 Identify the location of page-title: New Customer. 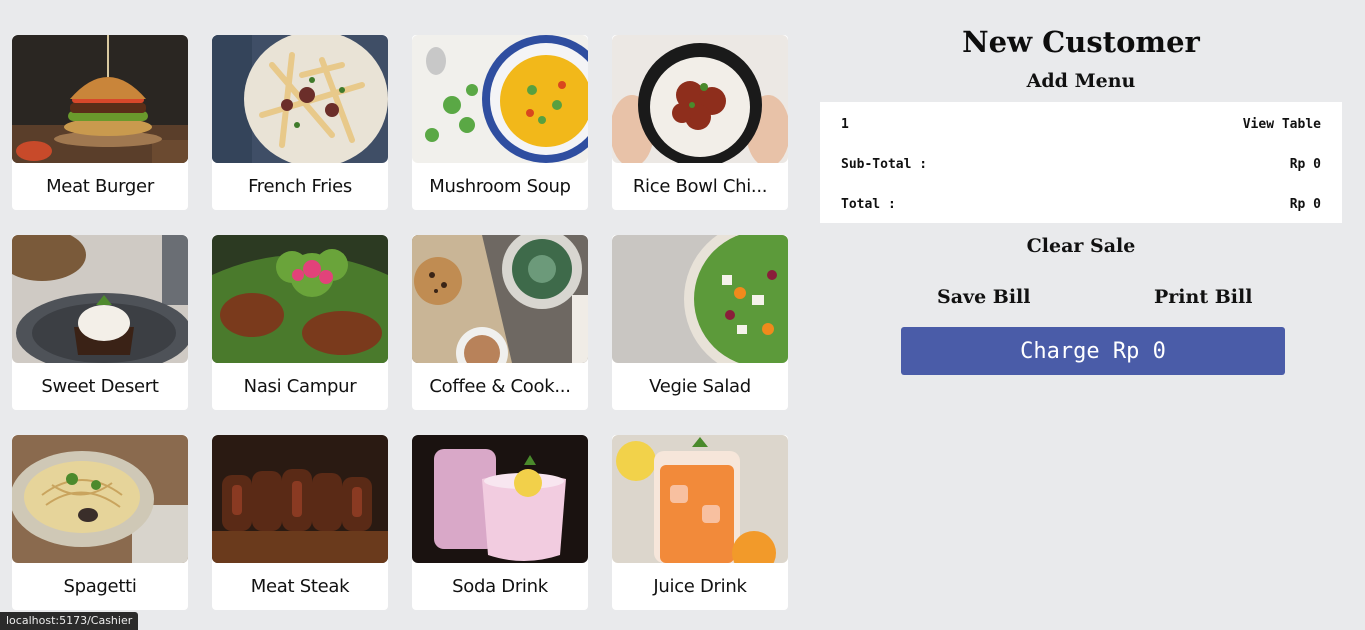
(1081, 42).